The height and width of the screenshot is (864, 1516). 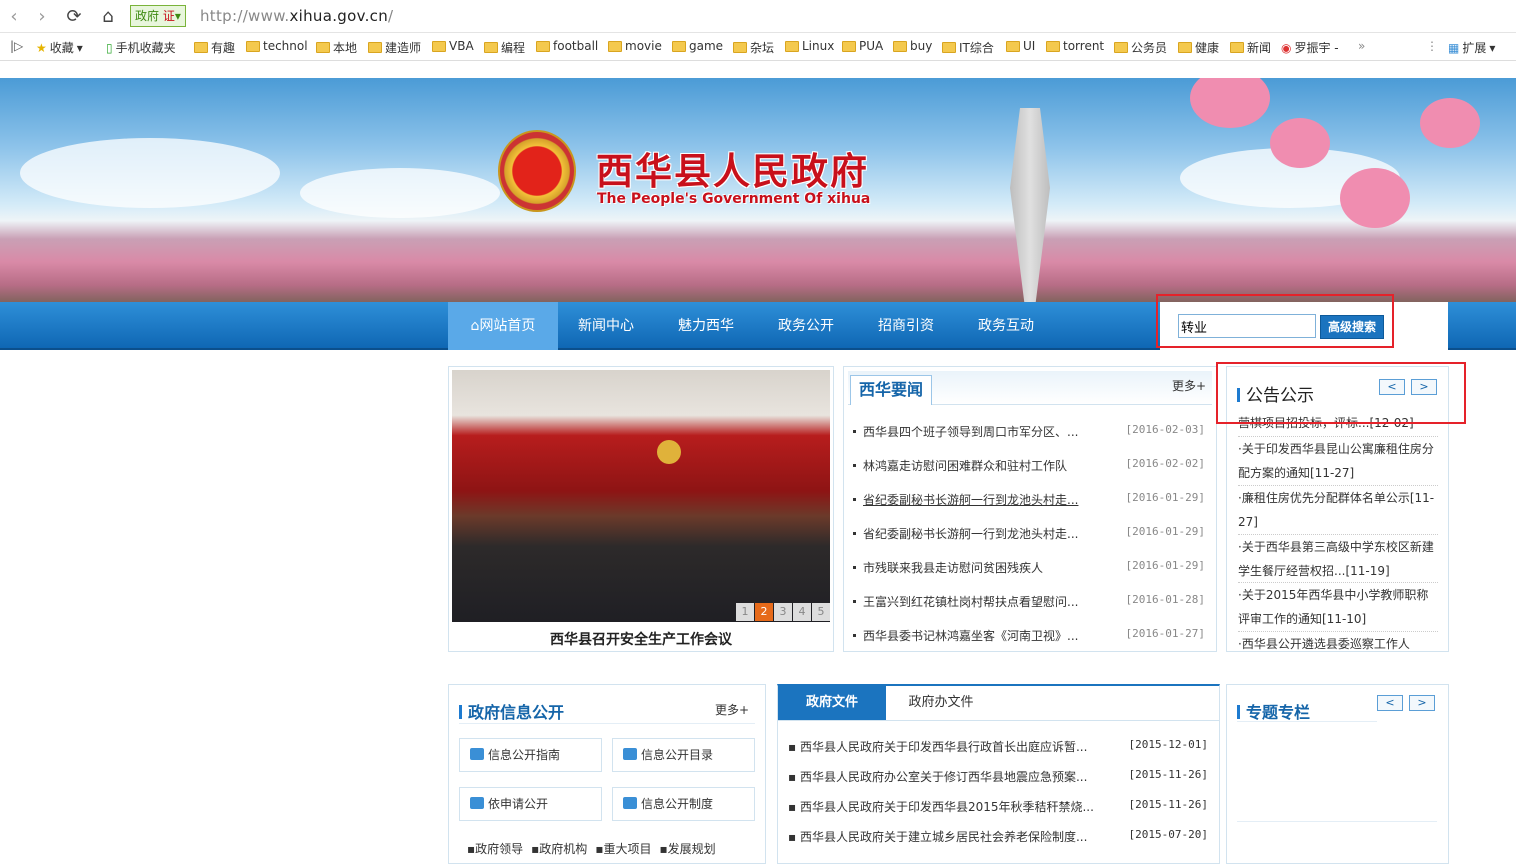 What do you see at coordinates (201, 47) in the screenshot?
I see `folder-icon` at bounding box center [201, 47].